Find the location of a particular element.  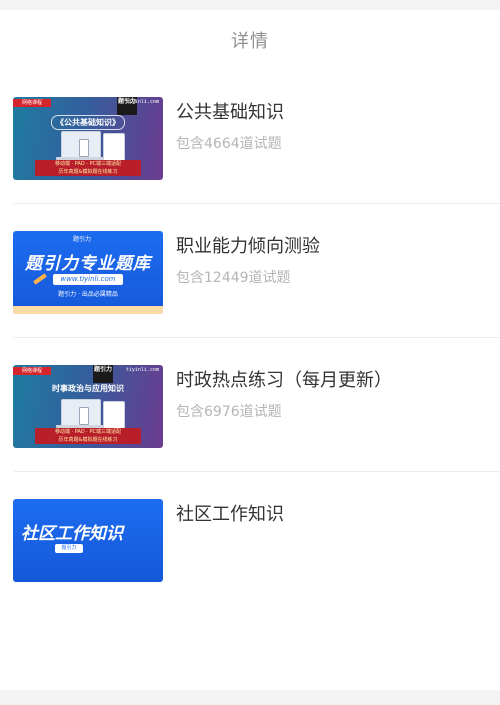

thumbnail-subline: 题引力 is located at coordinates (69, 548).